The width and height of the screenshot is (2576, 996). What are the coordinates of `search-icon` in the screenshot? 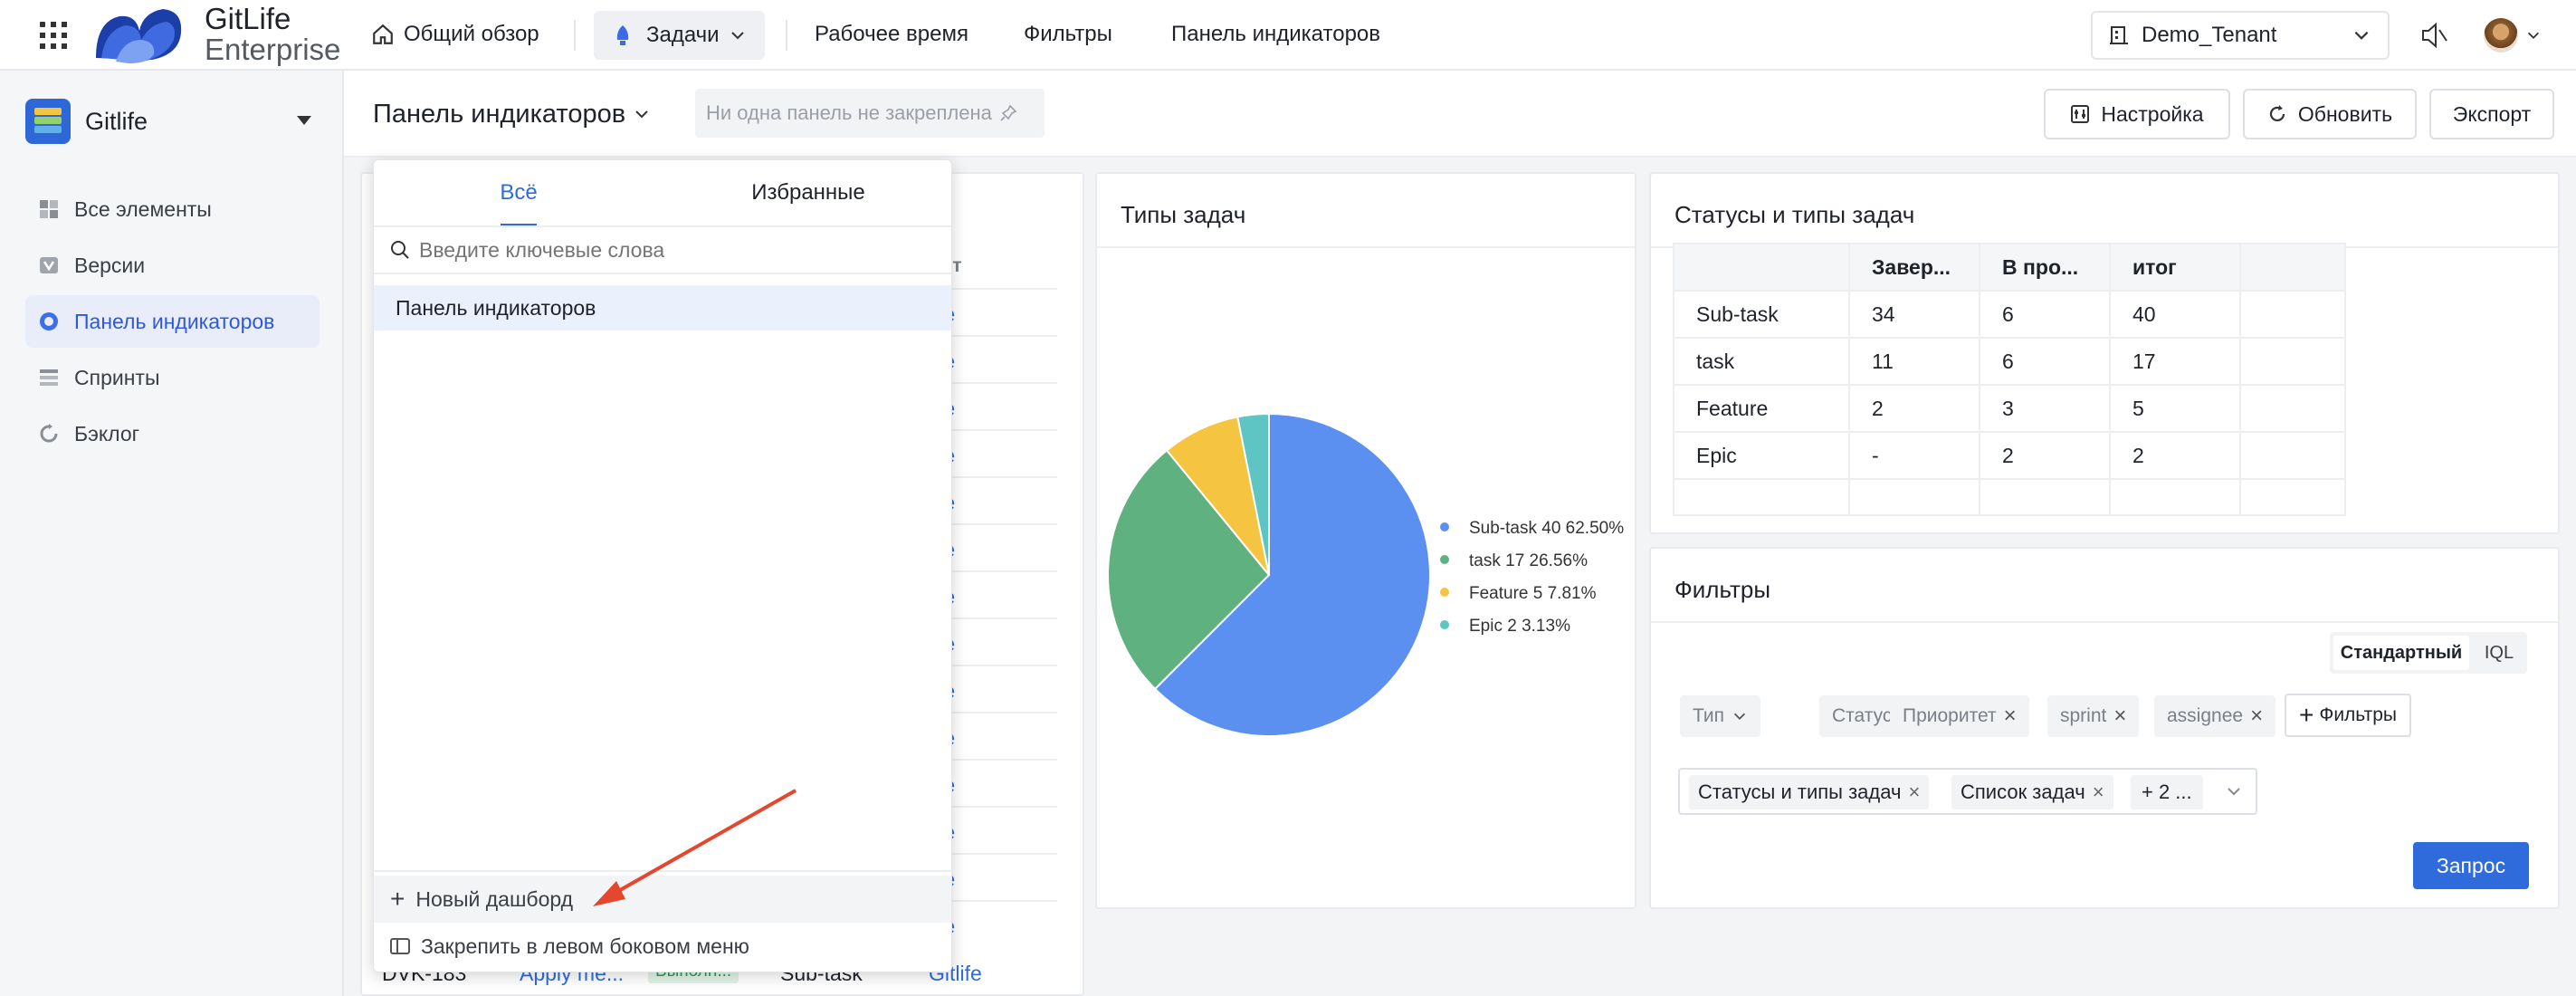 It's located at (400, 250).